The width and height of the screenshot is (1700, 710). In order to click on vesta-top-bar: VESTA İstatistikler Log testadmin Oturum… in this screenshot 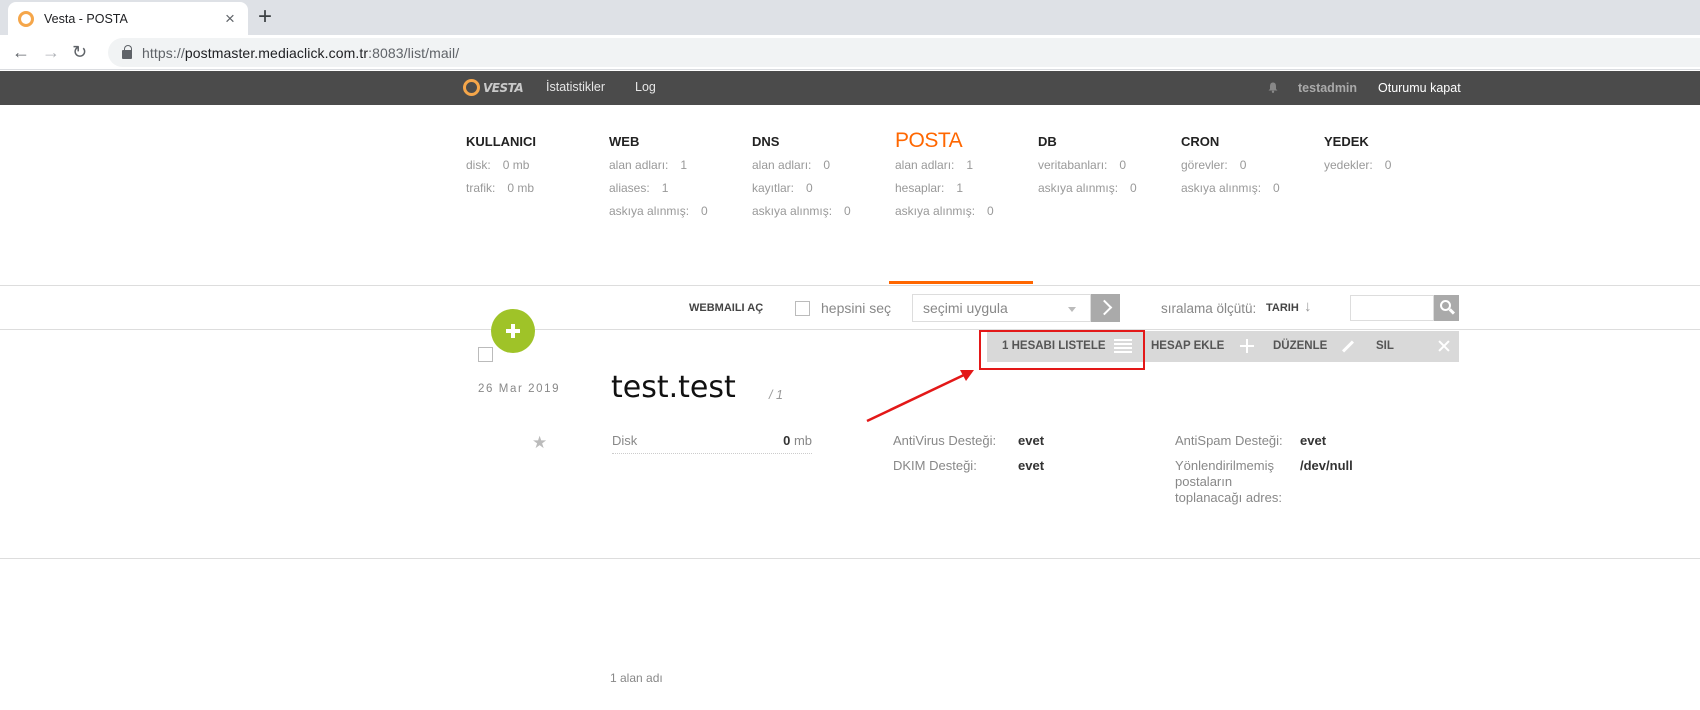, I will do `click(850, 88)`.